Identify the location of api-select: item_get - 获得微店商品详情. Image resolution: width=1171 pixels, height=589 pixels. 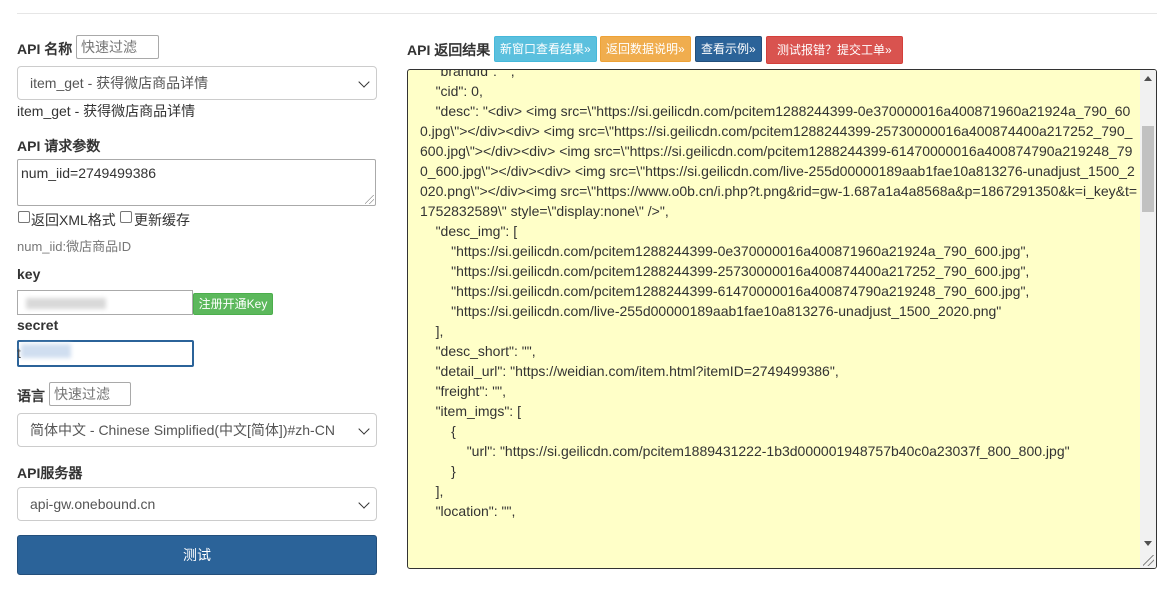
(197, 83).